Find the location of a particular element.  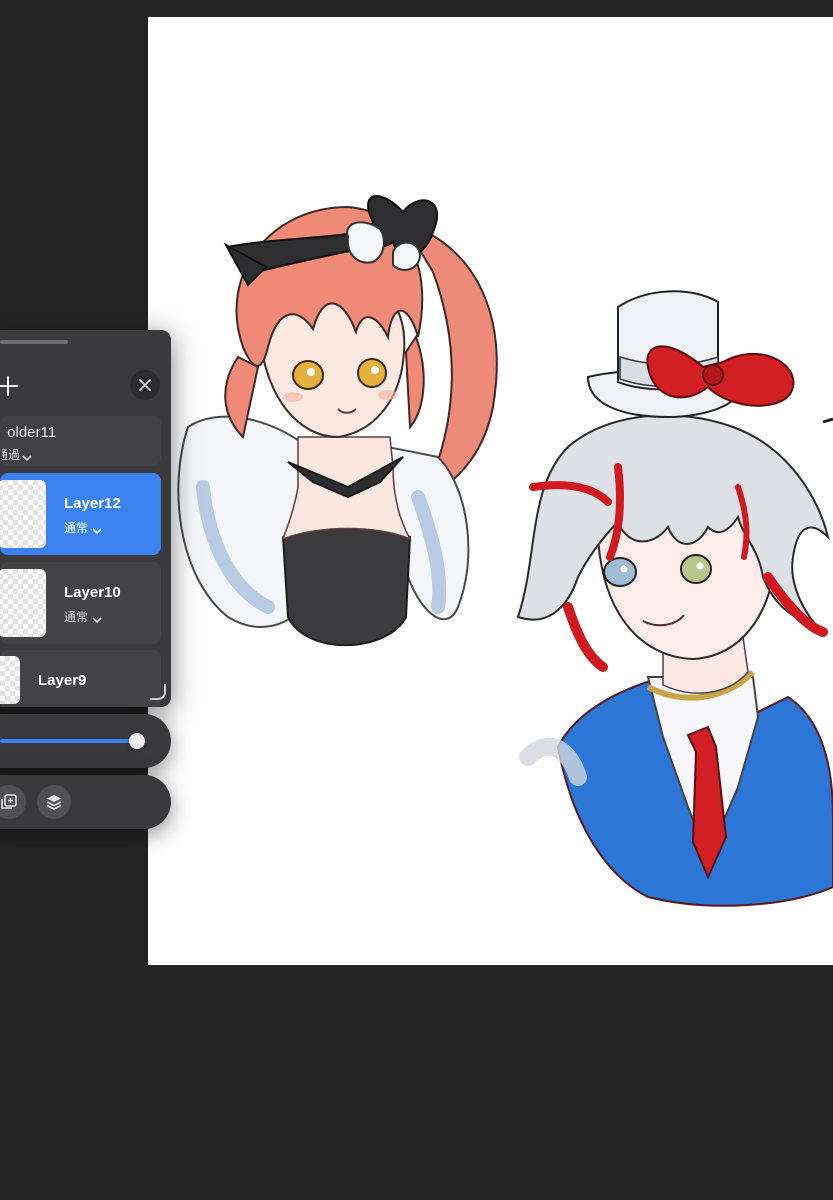

panel-resize-handle is located at coordinates (158, 692).